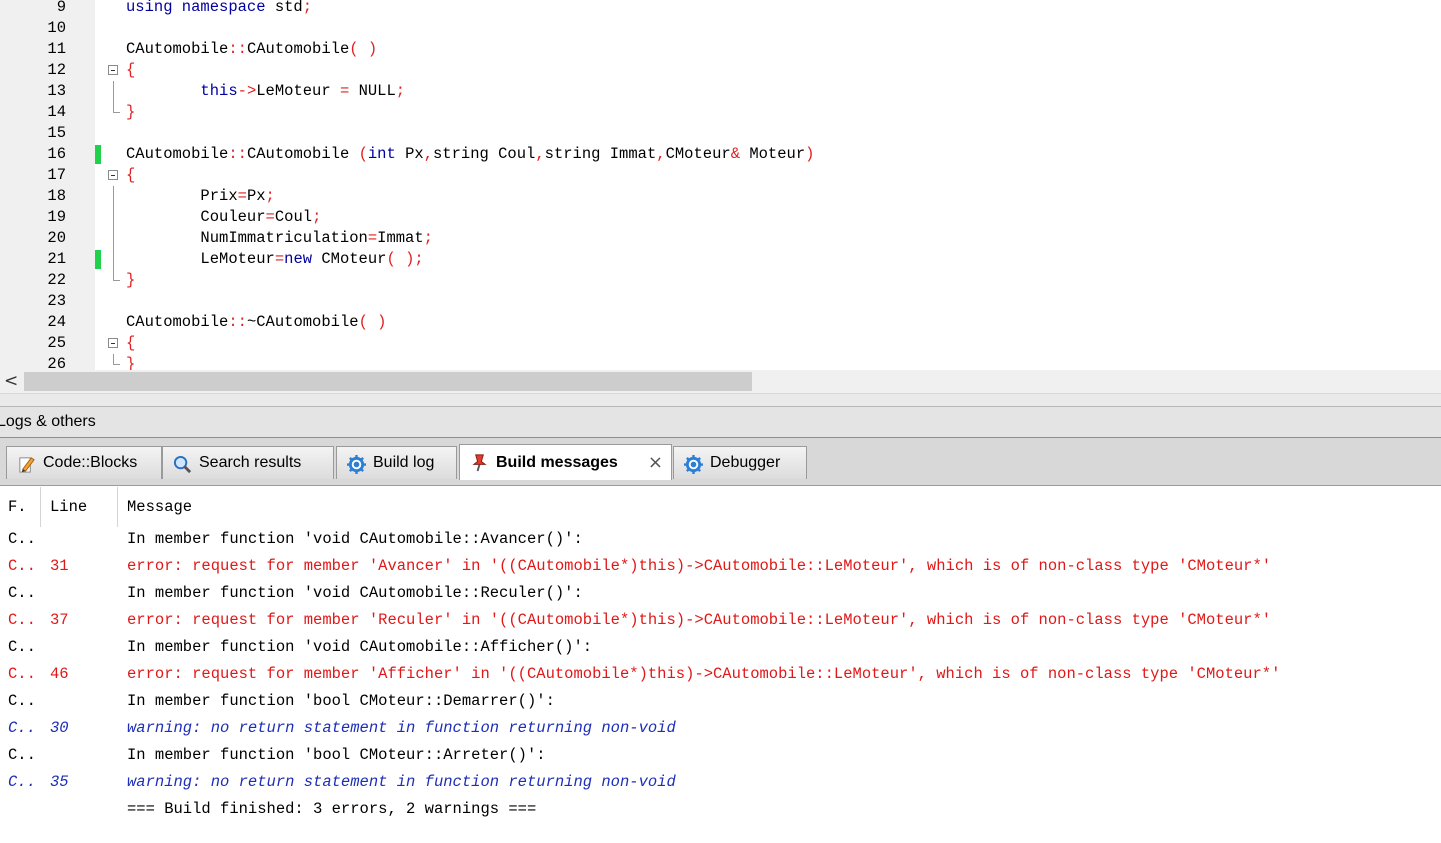  I want to click on code-text: Couleur=Coul;, so click(223, 217).